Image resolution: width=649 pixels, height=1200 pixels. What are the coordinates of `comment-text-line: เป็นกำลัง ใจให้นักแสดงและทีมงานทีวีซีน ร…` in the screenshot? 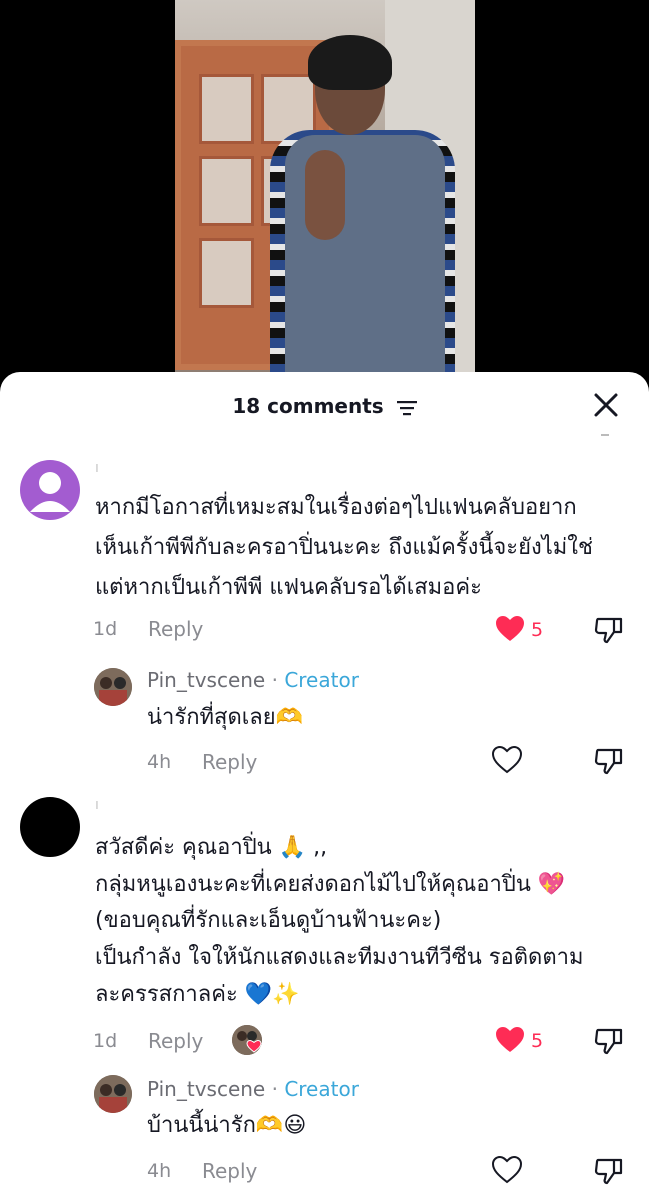 It's located at (339, 957).